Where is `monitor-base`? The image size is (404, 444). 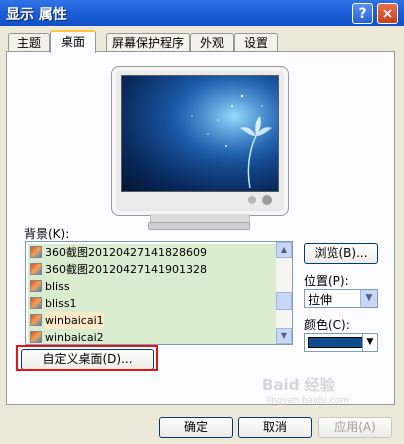
monitor-base is located at coordinates (199, 226).